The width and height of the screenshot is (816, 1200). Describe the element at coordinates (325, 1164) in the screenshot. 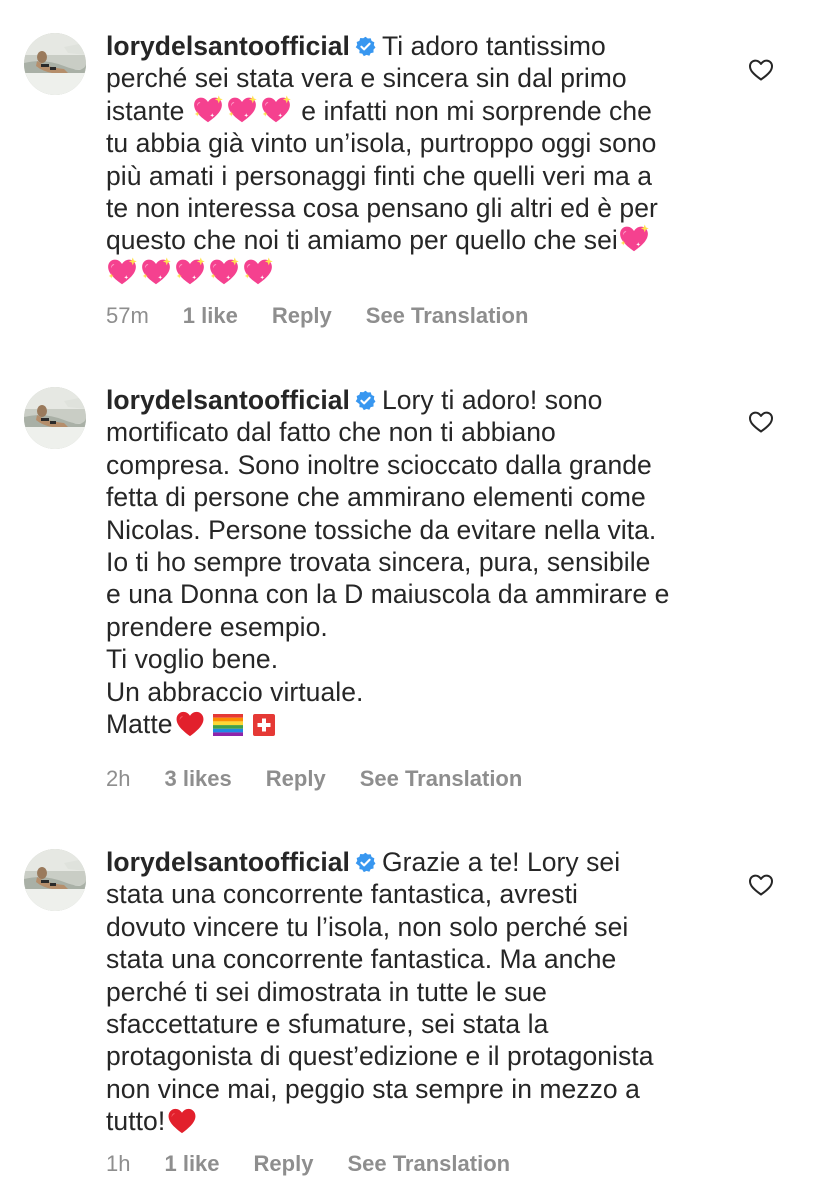

I see `comment-meta: 1h 1 like Reply See Translation` at that location.